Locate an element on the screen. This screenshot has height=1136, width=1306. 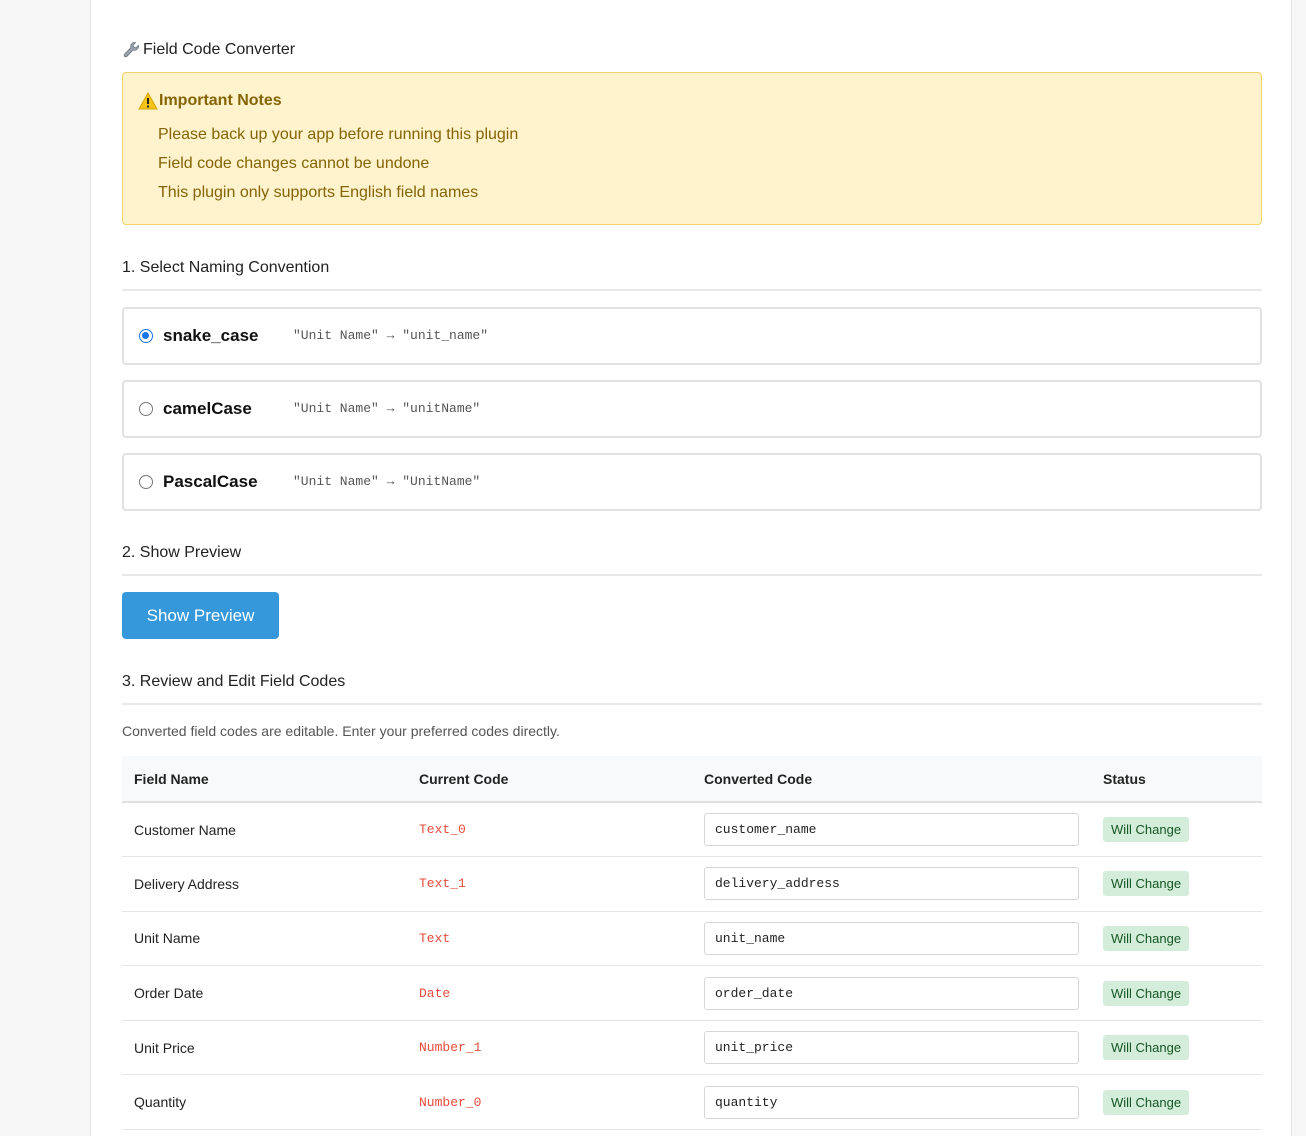
section-preview-title: 2. Show Preview is located at coordinates (692, 560).